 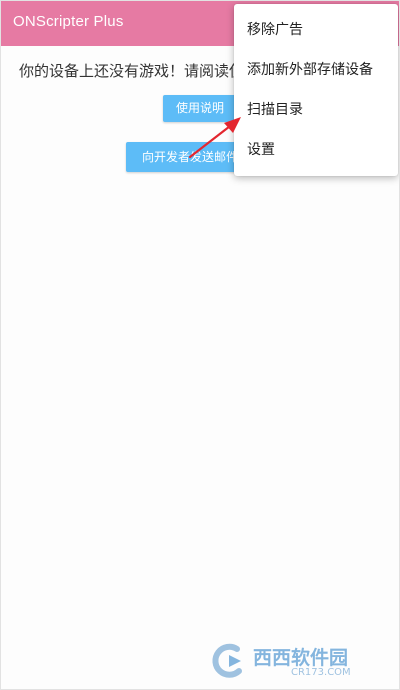 I want to click on watermark-brand: 西西软件园, so click(x=301, y=658).